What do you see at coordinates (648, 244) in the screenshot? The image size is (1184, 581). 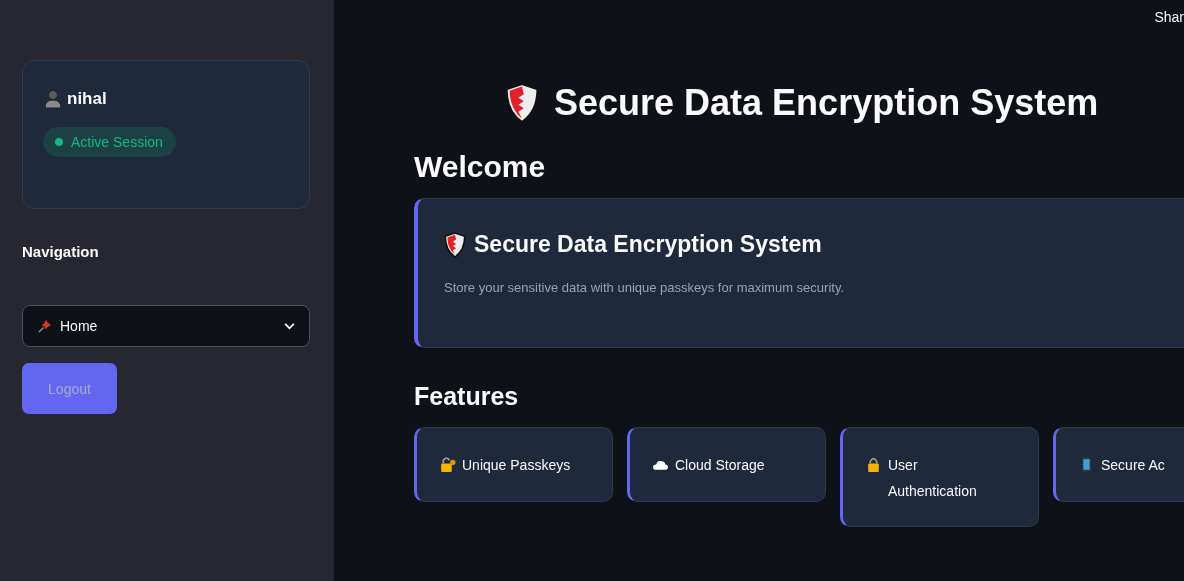 I see `hero-title: Secure Data Encryption System` at bounding box center [648, 244].